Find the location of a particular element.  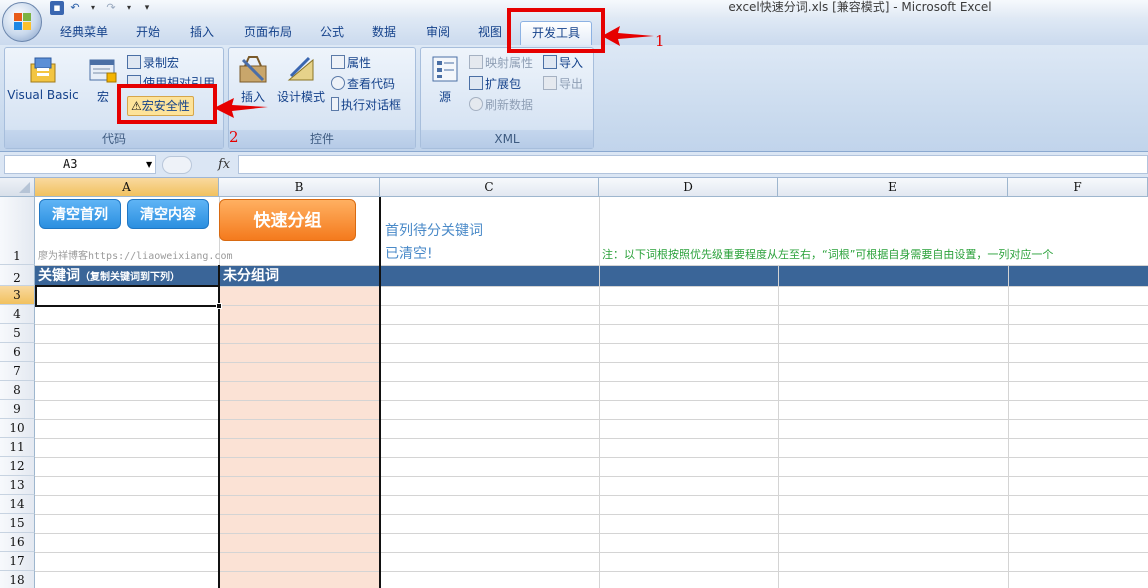

xml-source-button: 源 is located at coordinates (445, 79).